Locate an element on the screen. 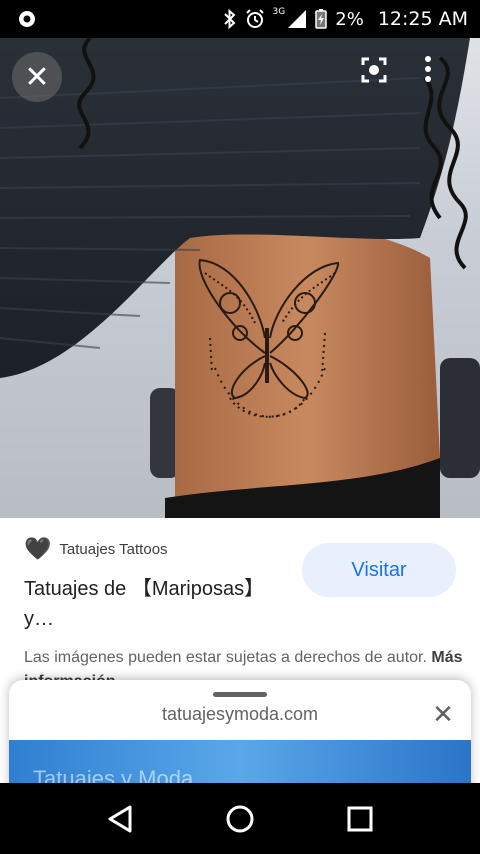 This screenshot has height=854, width=480. back-icon is located at coordinates (120, 818).